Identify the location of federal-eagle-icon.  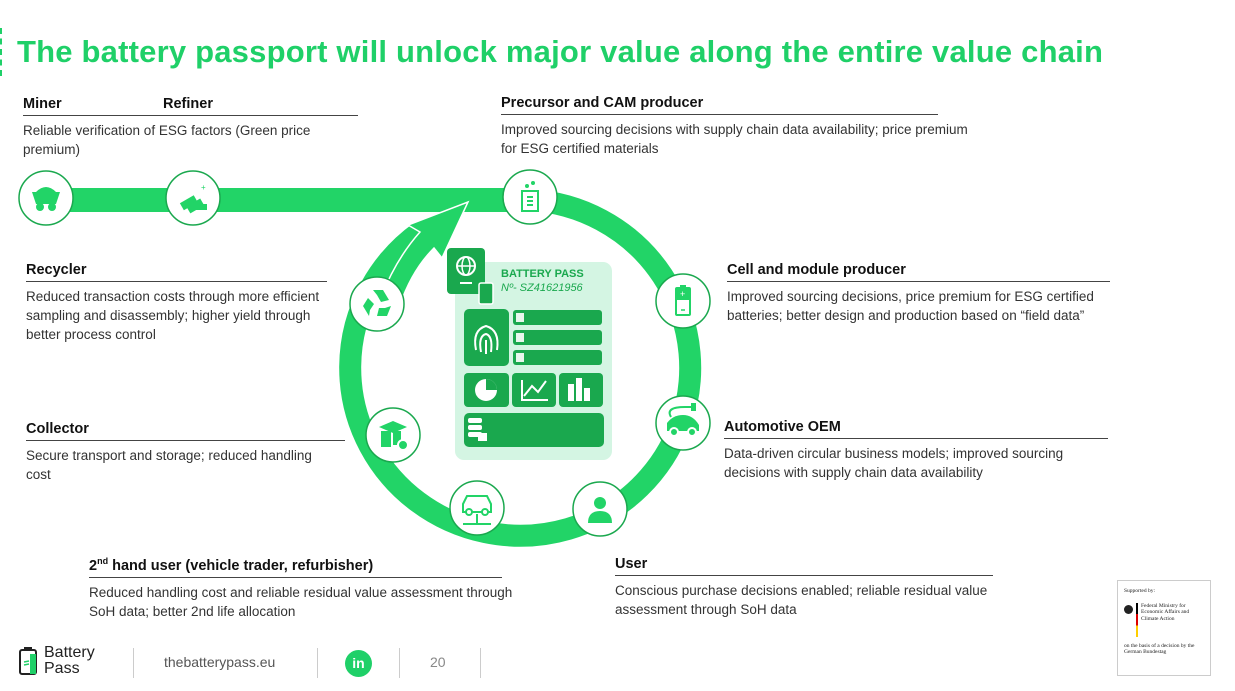
(1128, 609).